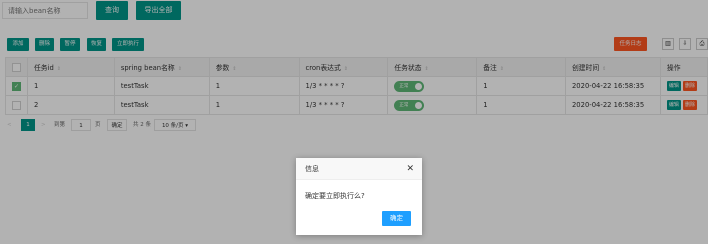 Image resolution: width=708 pixels, height=244 pixels. Describe the element at coordinates (396, 218) in the screenshot. I see `dialog-confirm-button: 确定` at that location.